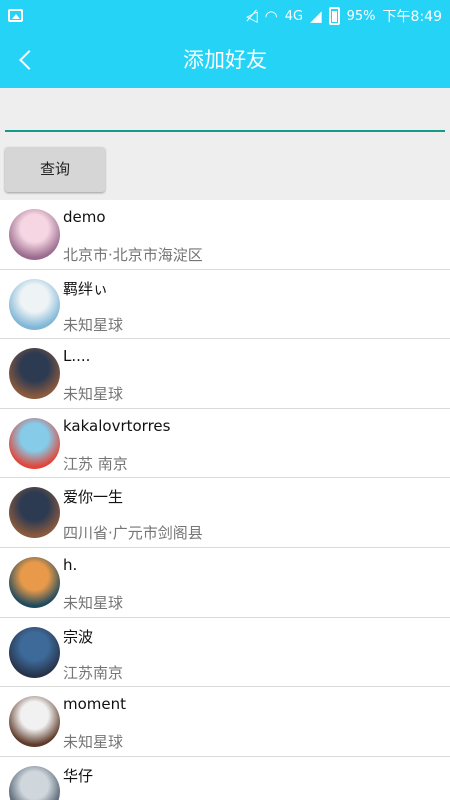  What do you see at coordinates (225, 653) in the screenshot?
I see `user-list-item: 宗波 江苏南京` at bounding box center [225, 653].